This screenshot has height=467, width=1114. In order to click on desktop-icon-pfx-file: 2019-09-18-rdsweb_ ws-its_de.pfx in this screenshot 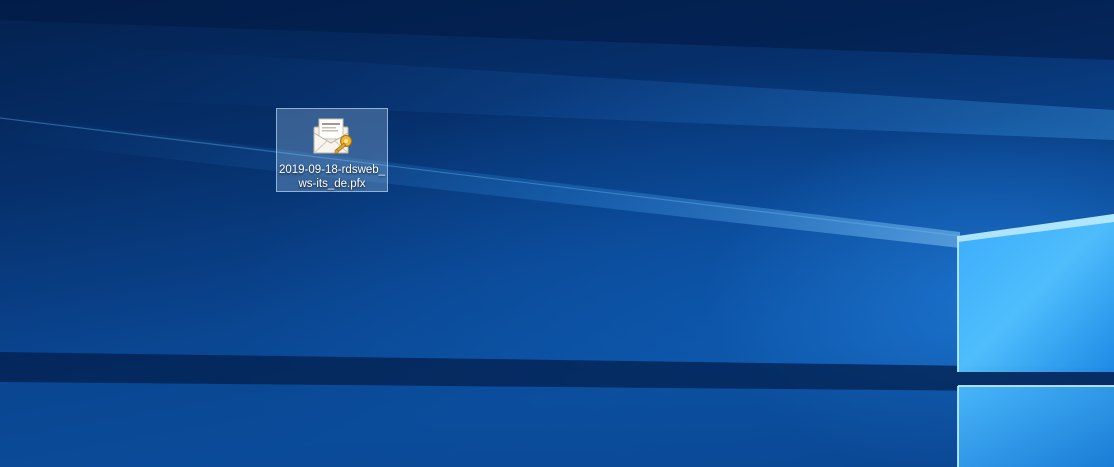, I will do `click(332, 150)`.